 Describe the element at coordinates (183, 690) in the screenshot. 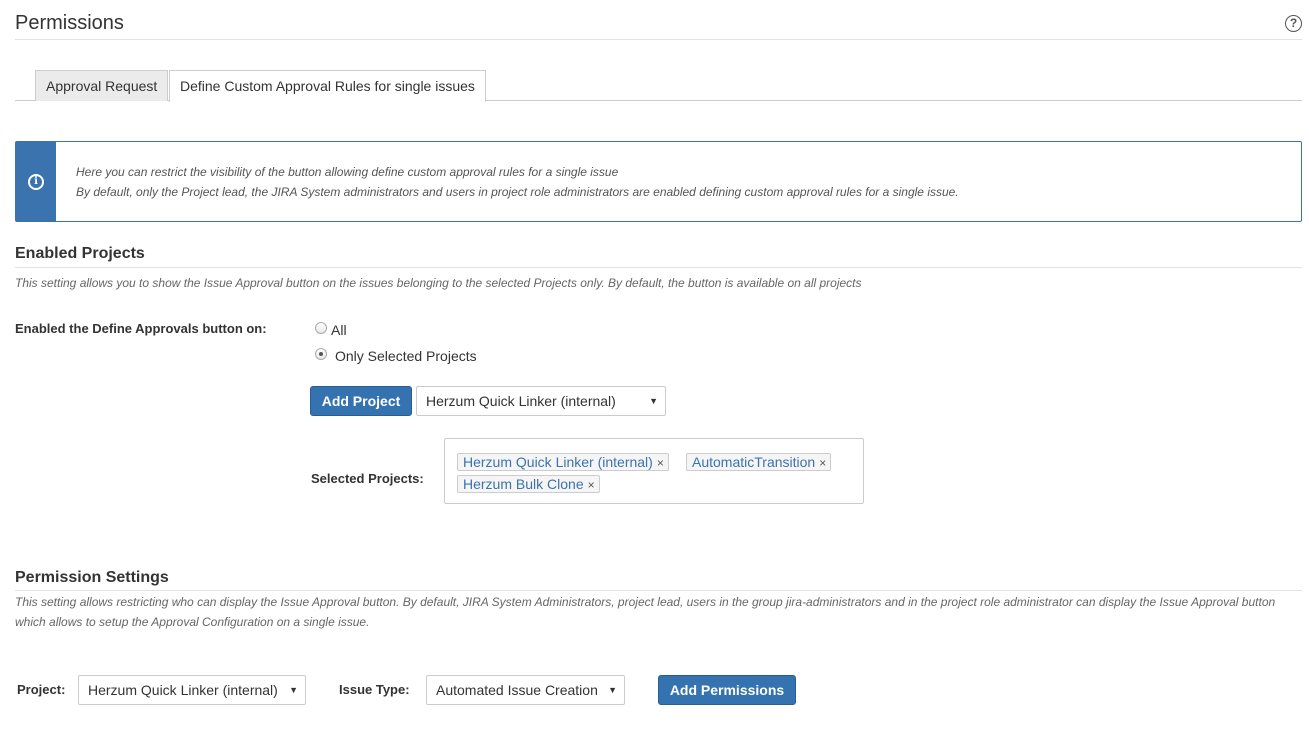

I see `permission-project-value: Herzum Quick Linker (internal)` at that location.